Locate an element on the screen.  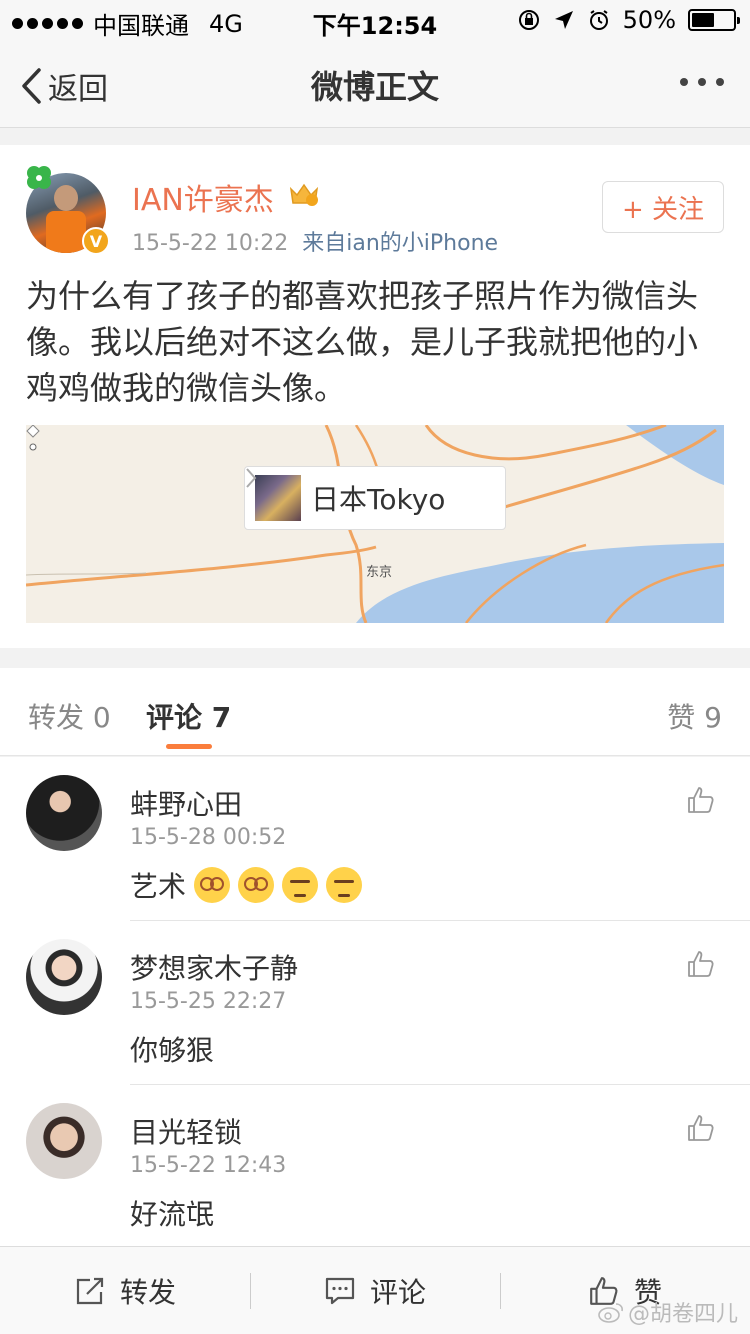
comment-text: 好流氓 is located at coordinates (172, 1213).